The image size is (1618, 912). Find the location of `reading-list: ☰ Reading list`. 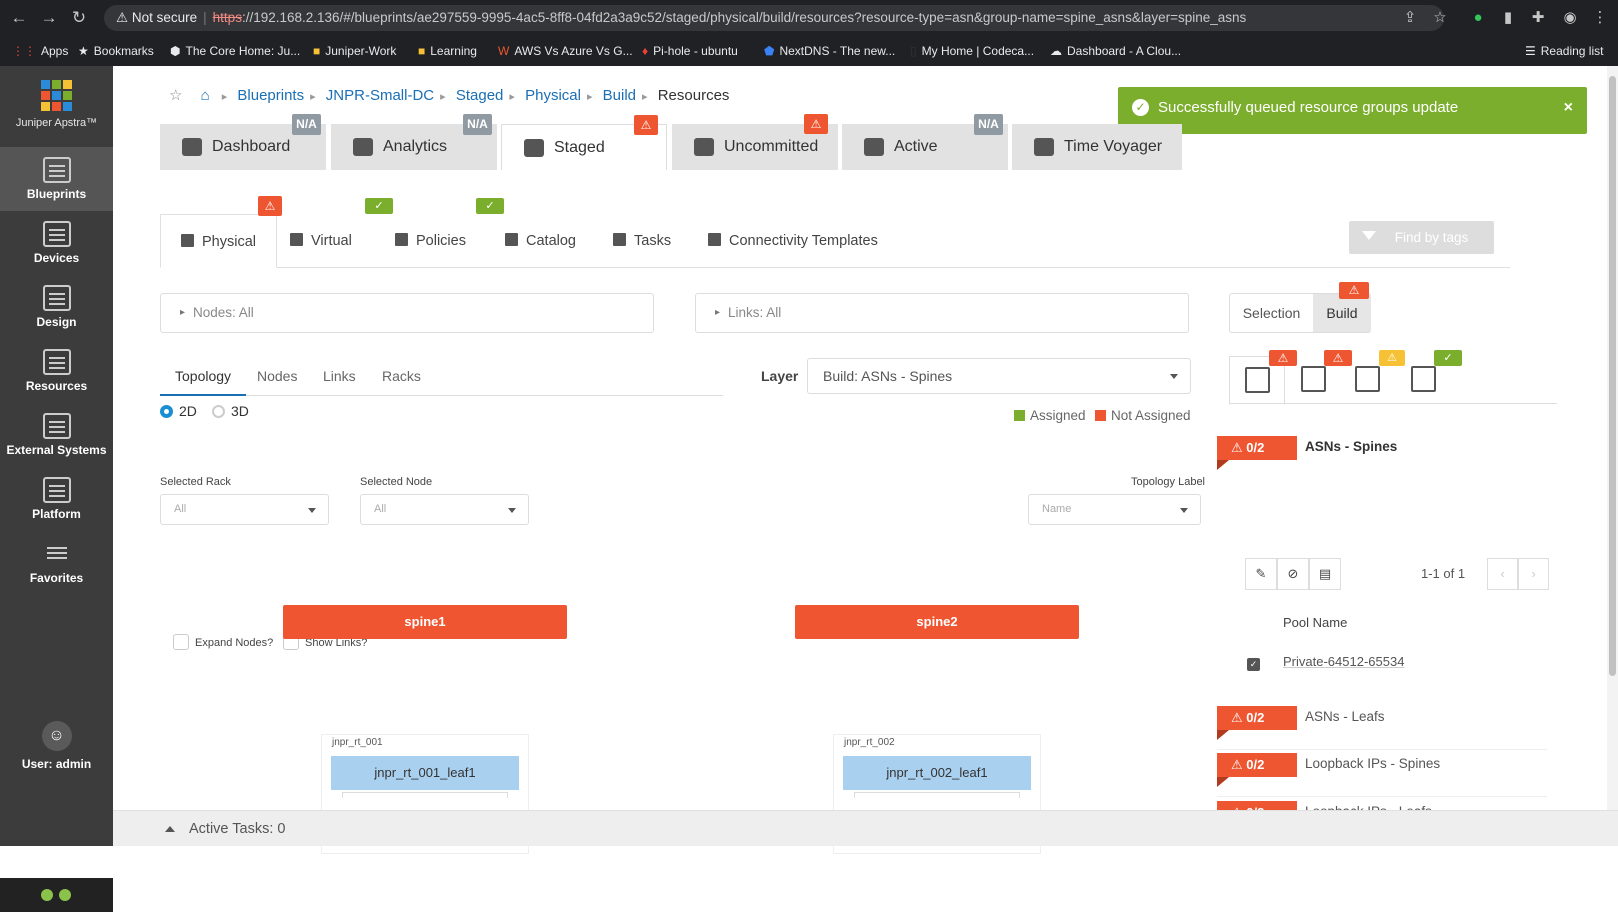

reading-list: ☰ Reading list is located at coordinates (1564, 51).